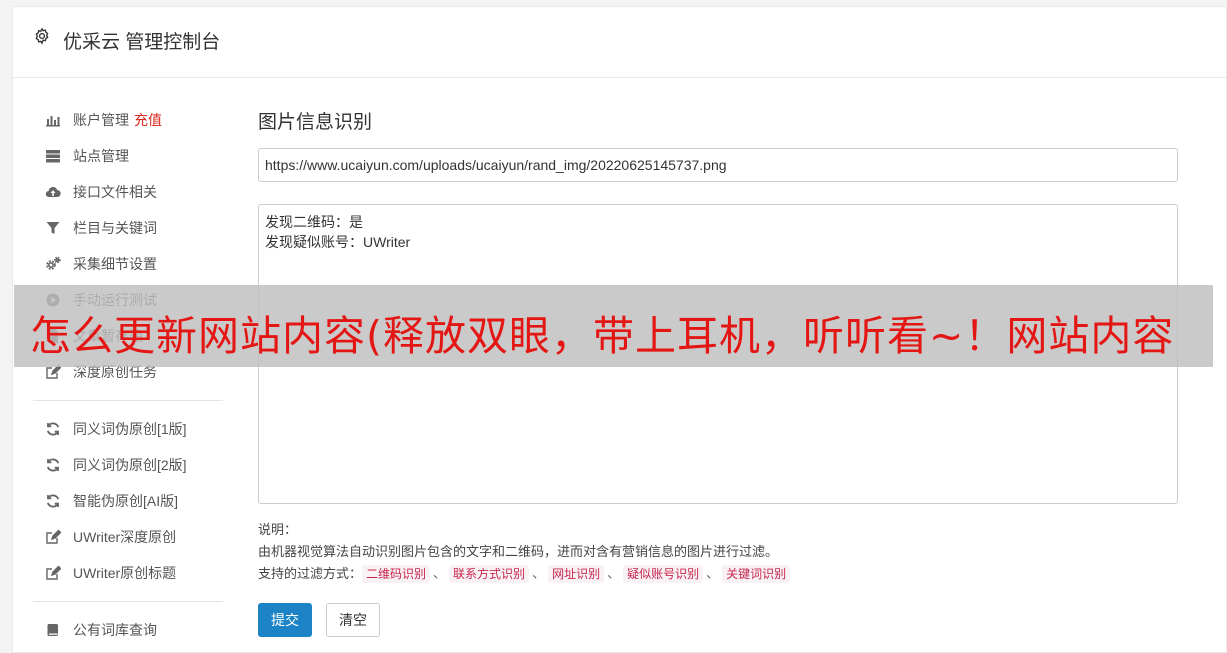  Describe the element at coordinates (53, 192) in the screenshot. I see `cloud-upload-icon` at that location.